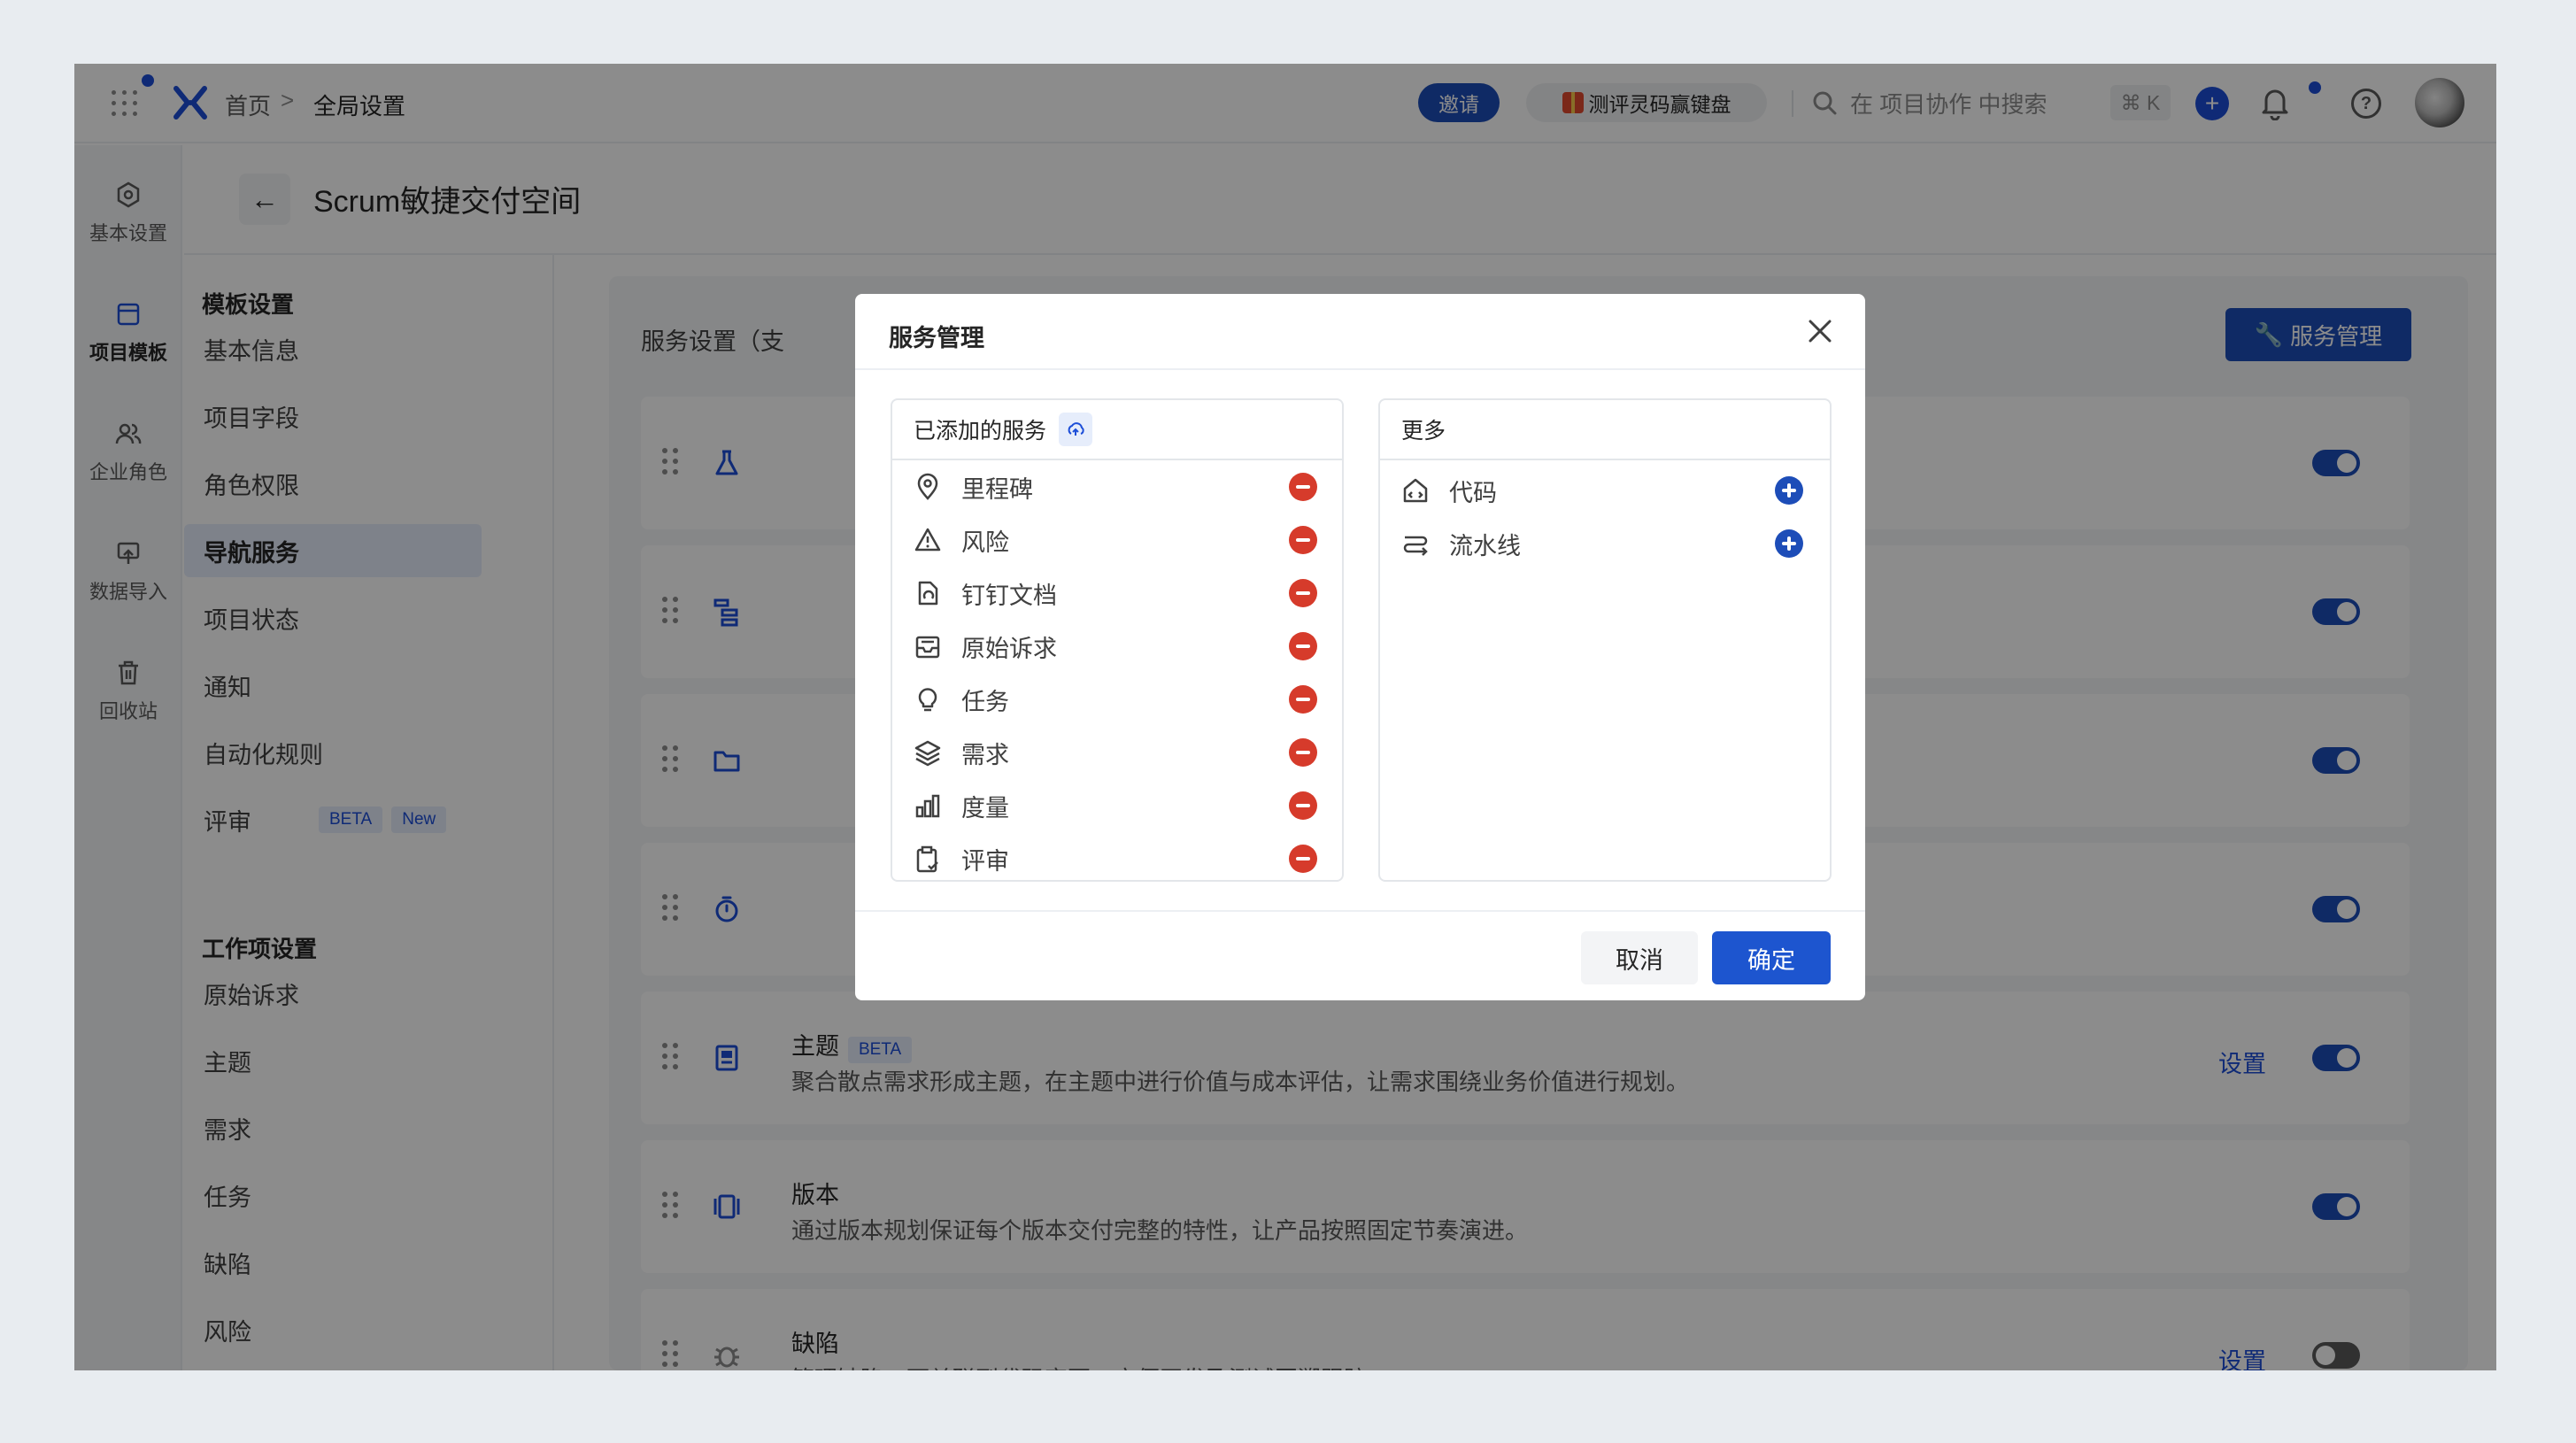  I want to click on service-label: 需求, so click(985, 755).